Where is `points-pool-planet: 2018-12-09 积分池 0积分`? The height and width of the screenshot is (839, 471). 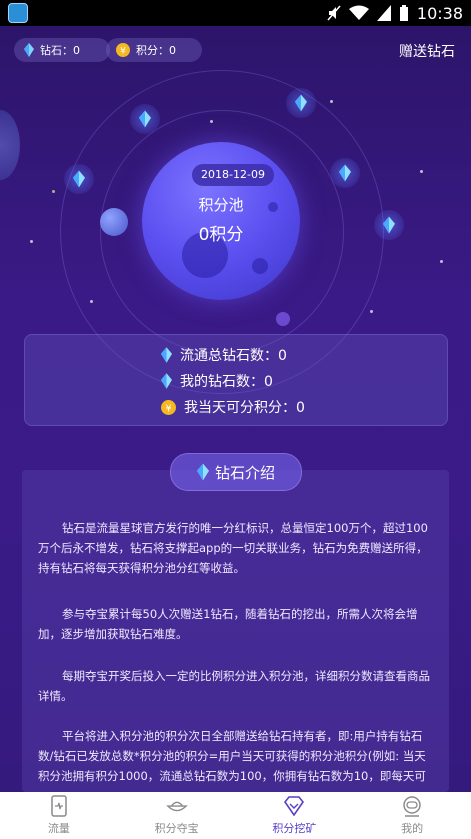 points-pool-planet: 2018-12-09 积分池 0积分 is located at coordinates (221, 221).